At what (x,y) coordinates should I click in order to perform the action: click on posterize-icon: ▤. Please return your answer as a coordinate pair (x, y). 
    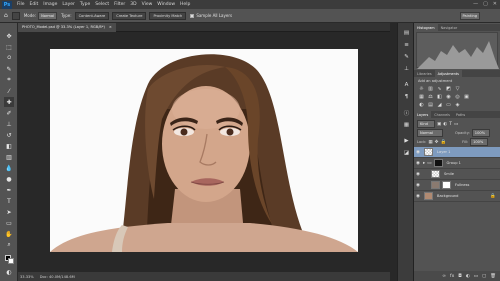
    Looking at the image, I should click on (430, 105).